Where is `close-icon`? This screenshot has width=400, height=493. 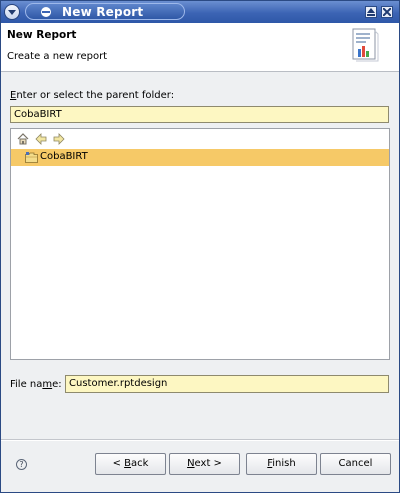
close-icon is located at coordinates (387, 12).